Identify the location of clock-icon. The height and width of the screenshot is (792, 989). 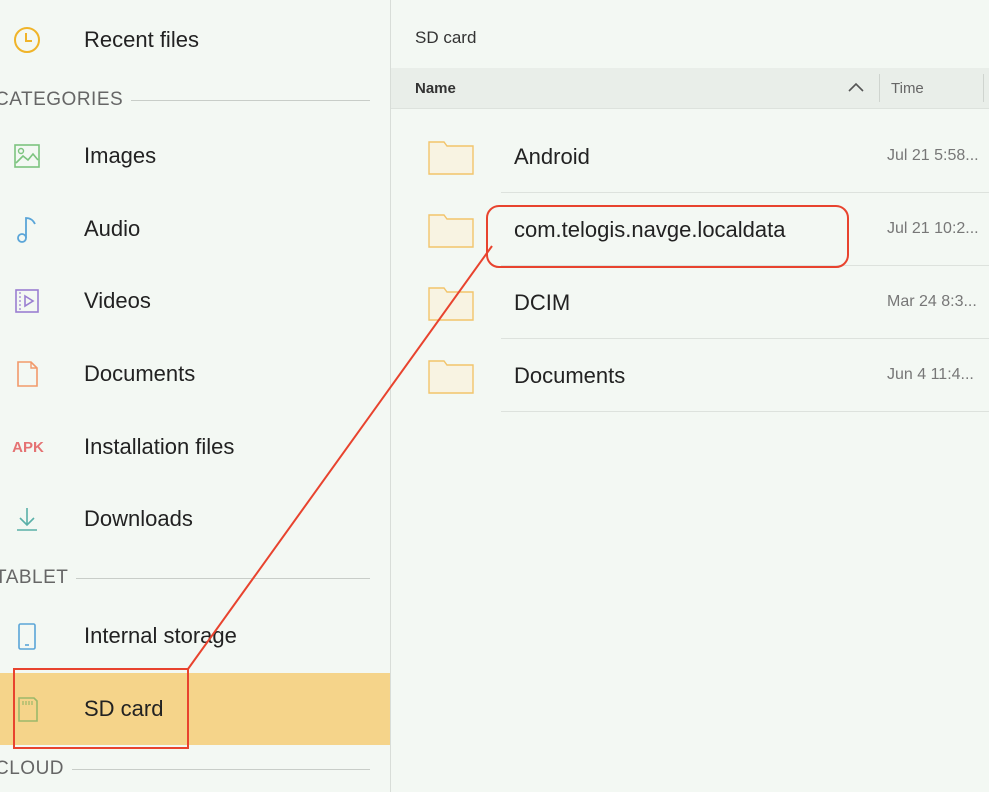
(27, 40).